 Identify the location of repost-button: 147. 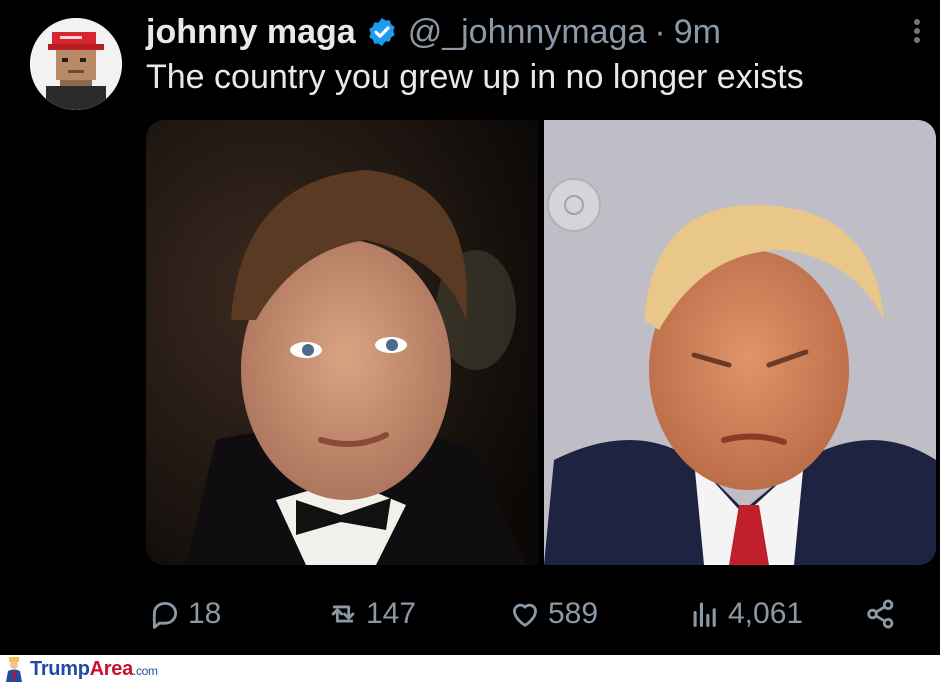
(371, 614).